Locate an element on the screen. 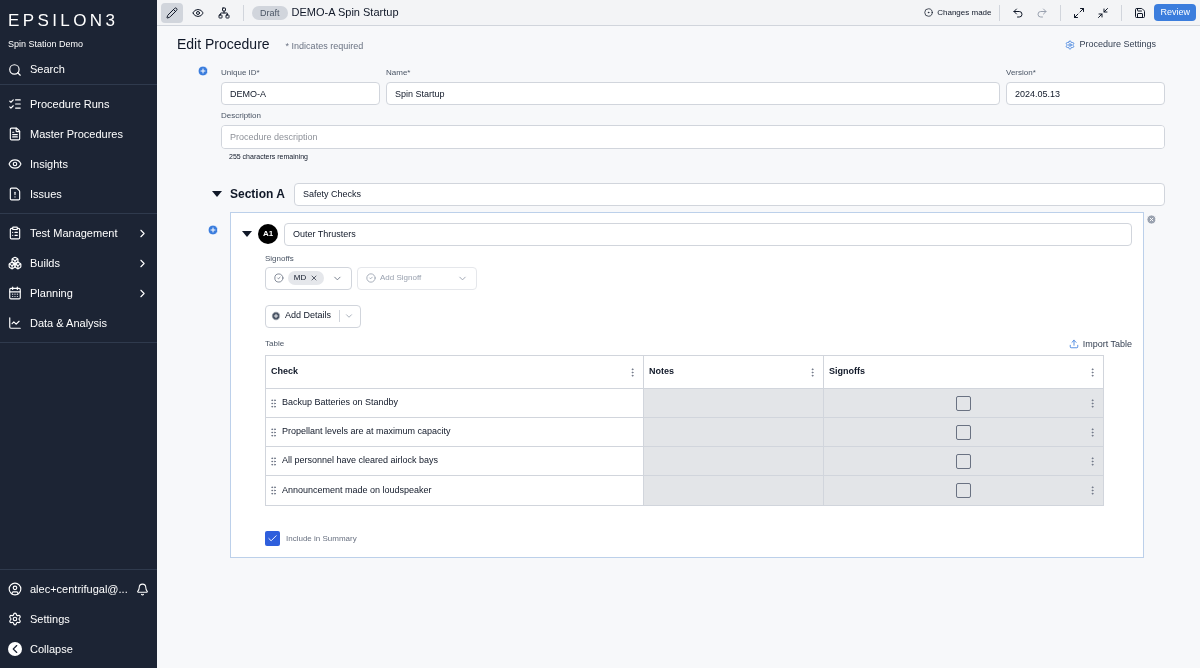 This screenshot has width=1200, height=668. field-label: Version* is located at coordinates (1021, 73).